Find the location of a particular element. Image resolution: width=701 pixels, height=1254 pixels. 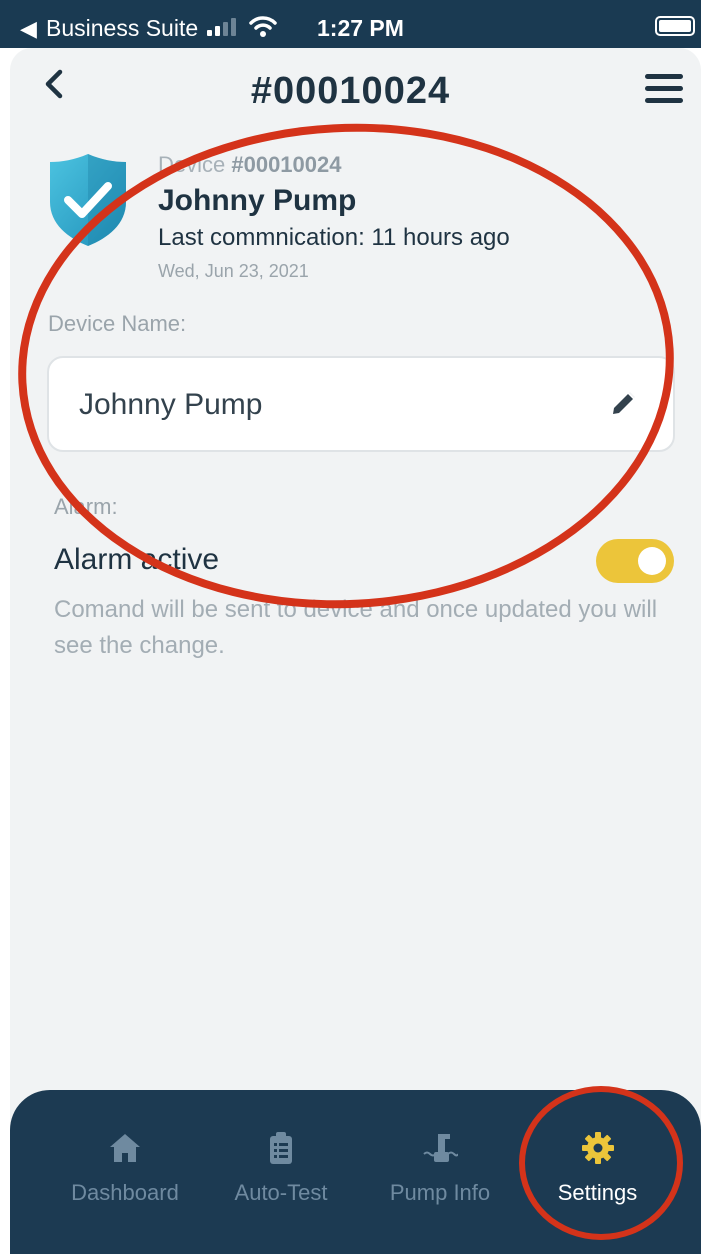

battery-icon is located at coordinates (675, 26).